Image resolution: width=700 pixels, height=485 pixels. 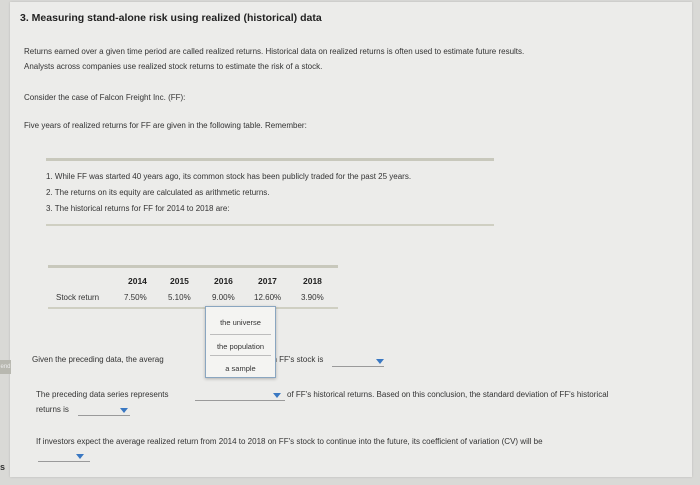 What do you see at coordinates (267, 281) in the screenshot?
I see `table-year-2017: 2017` at bounding box center [267, 281].